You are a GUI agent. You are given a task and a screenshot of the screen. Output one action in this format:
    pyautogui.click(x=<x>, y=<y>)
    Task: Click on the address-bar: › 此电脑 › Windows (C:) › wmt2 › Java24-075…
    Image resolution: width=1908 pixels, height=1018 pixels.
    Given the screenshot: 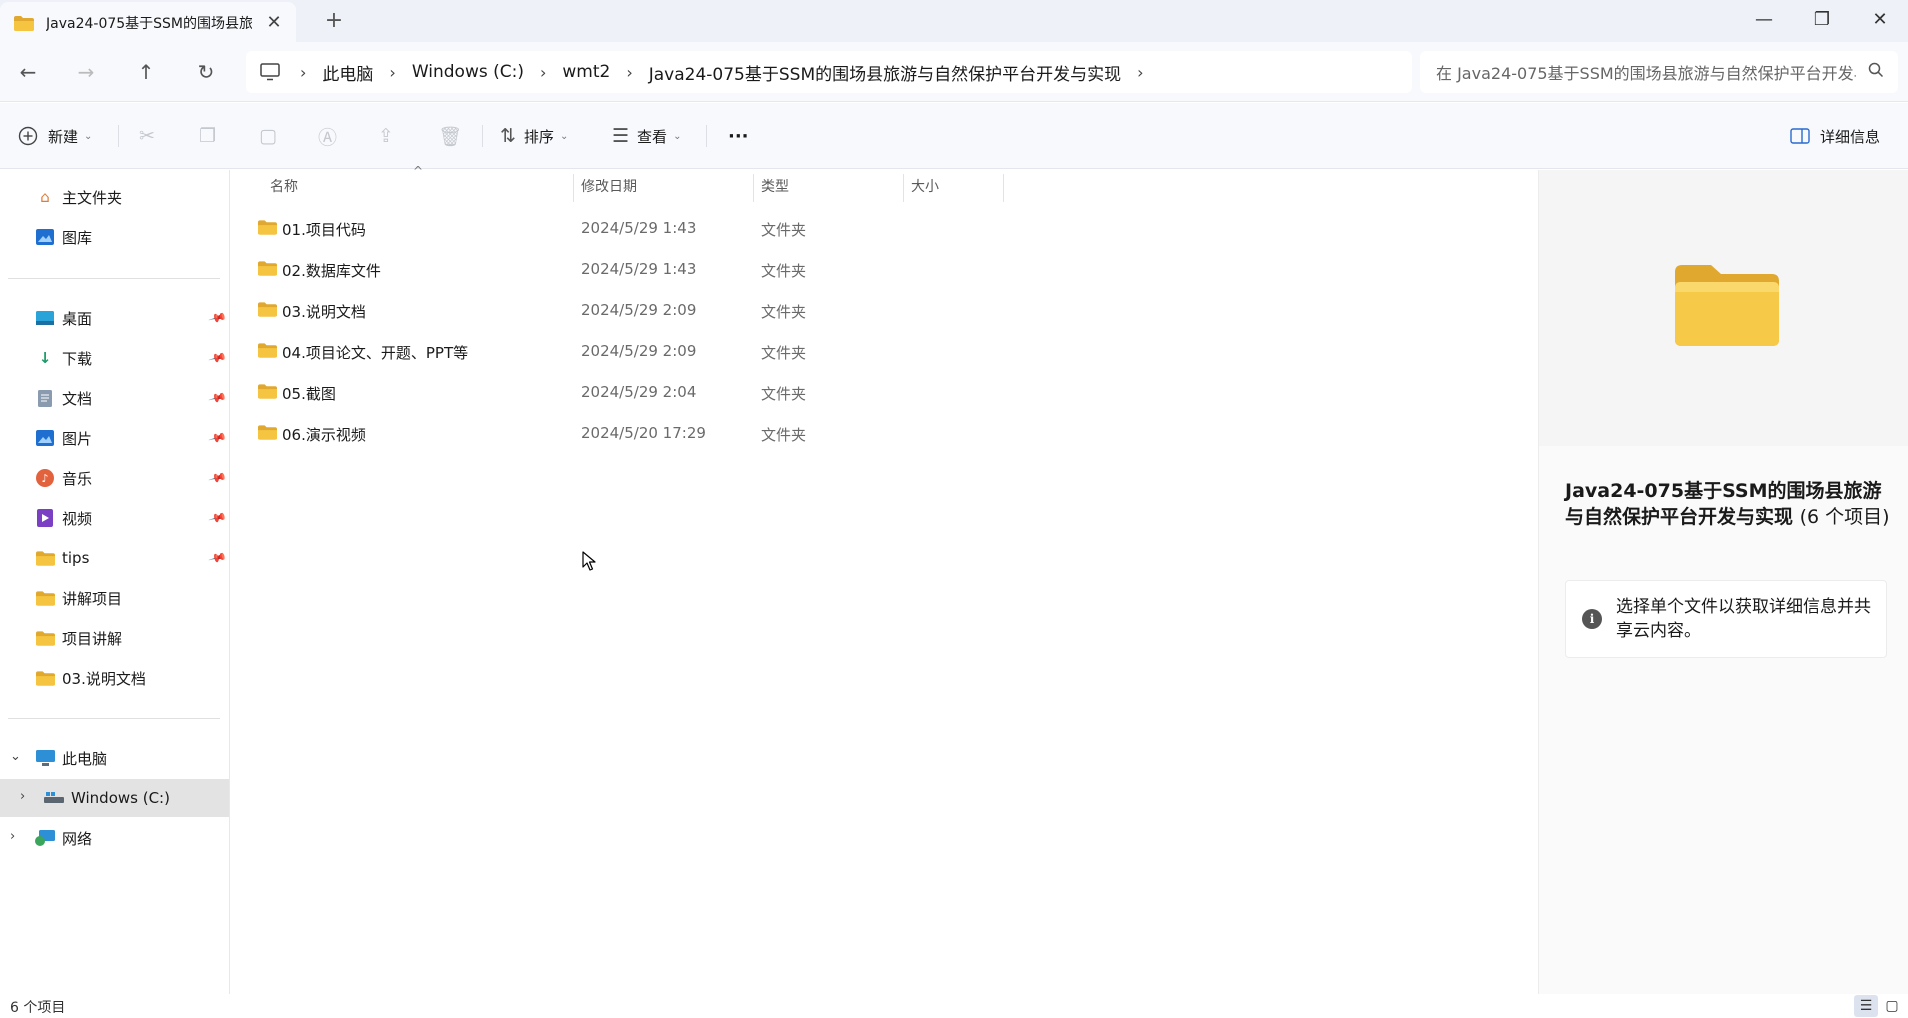 What is the action you would take?
    pyautogui.click(x=829, y=72)
    